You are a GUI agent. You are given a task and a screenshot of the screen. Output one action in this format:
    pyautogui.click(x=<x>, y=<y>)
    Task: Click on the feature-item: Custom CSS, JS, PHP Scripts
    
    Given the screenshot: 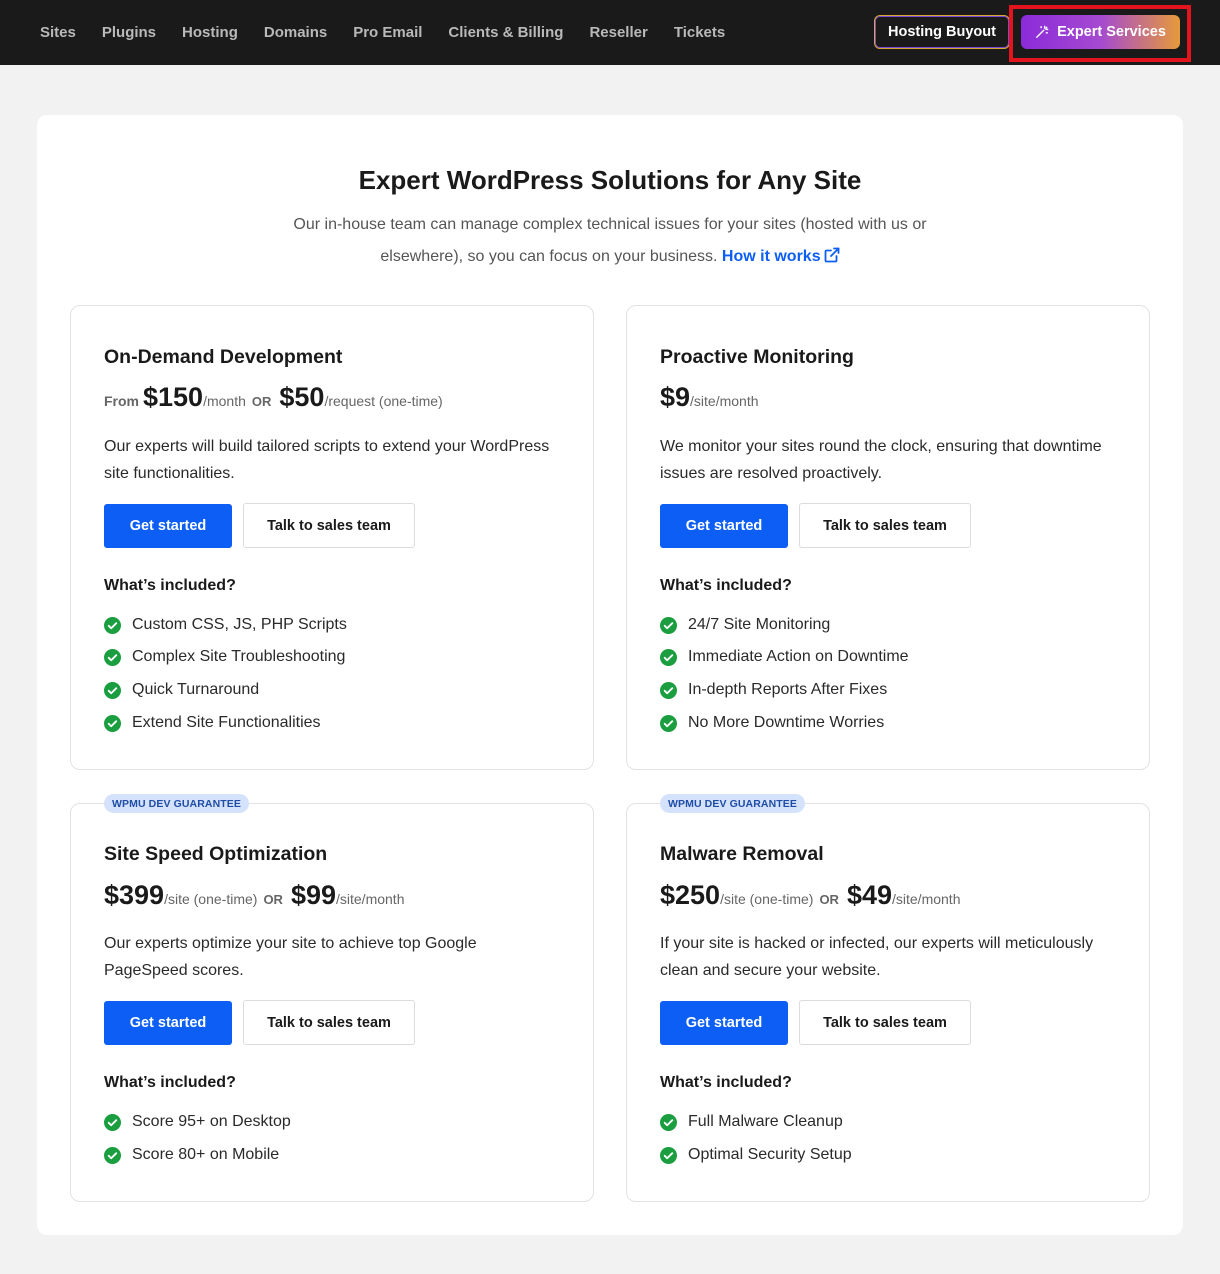 What is the action you would take?
    pyautogui.click(x=225, y=625)
    